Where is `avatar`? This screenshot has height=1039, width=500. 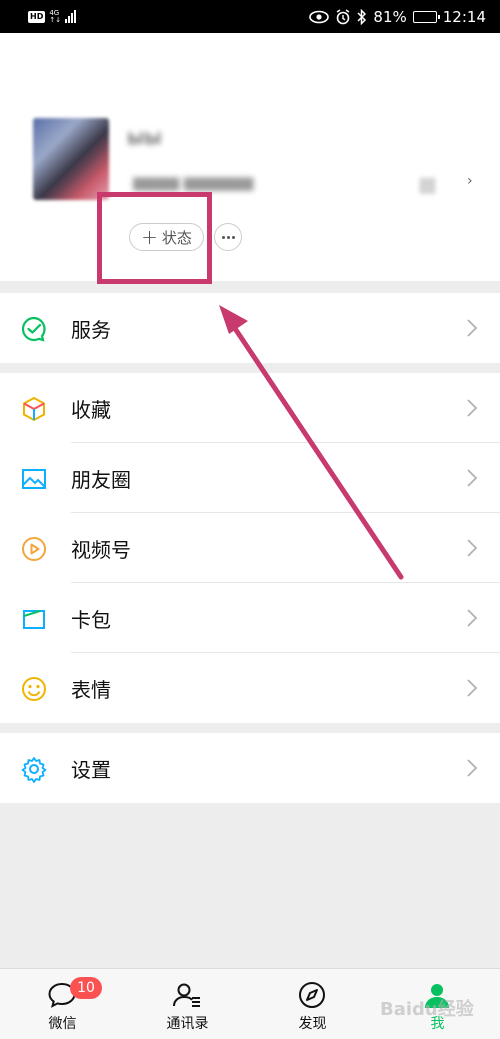 avatar is located at coordinates (71, 159).